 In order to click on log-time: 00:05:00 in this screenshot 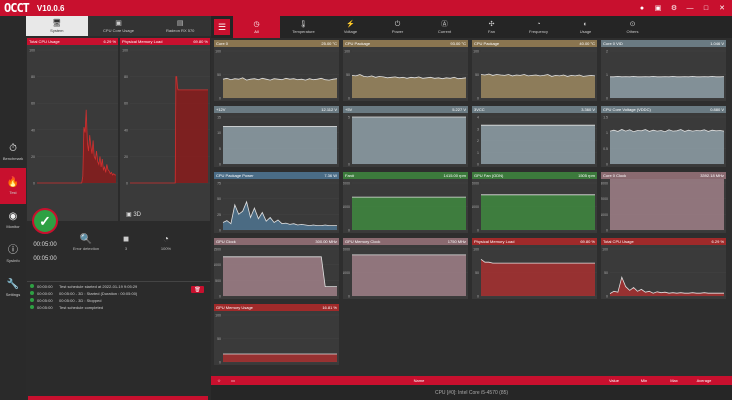, I will do `click(45, 307)`.